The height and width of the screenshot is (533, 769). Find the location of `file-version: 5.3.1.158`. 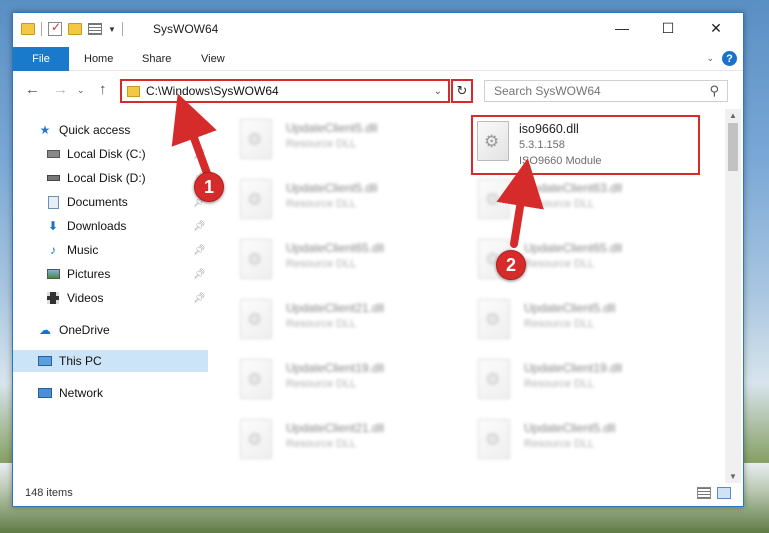

file-version: 5.3.1.158 is located at coordinates (542, 145).